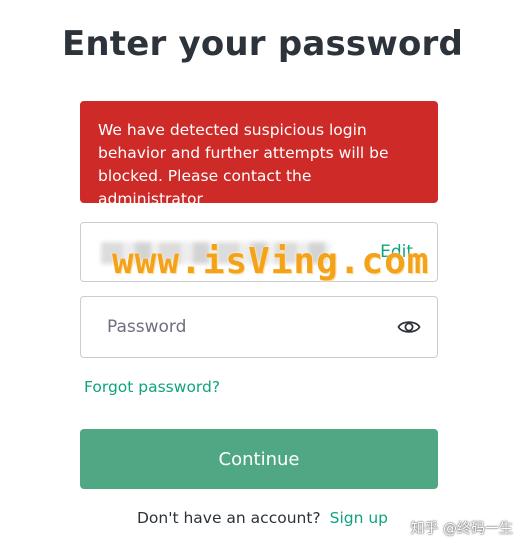  What do you see at coordinates (262, 44) in the screenshot?
I see `page-title: Enter your password` at bounding box center [262, 44].